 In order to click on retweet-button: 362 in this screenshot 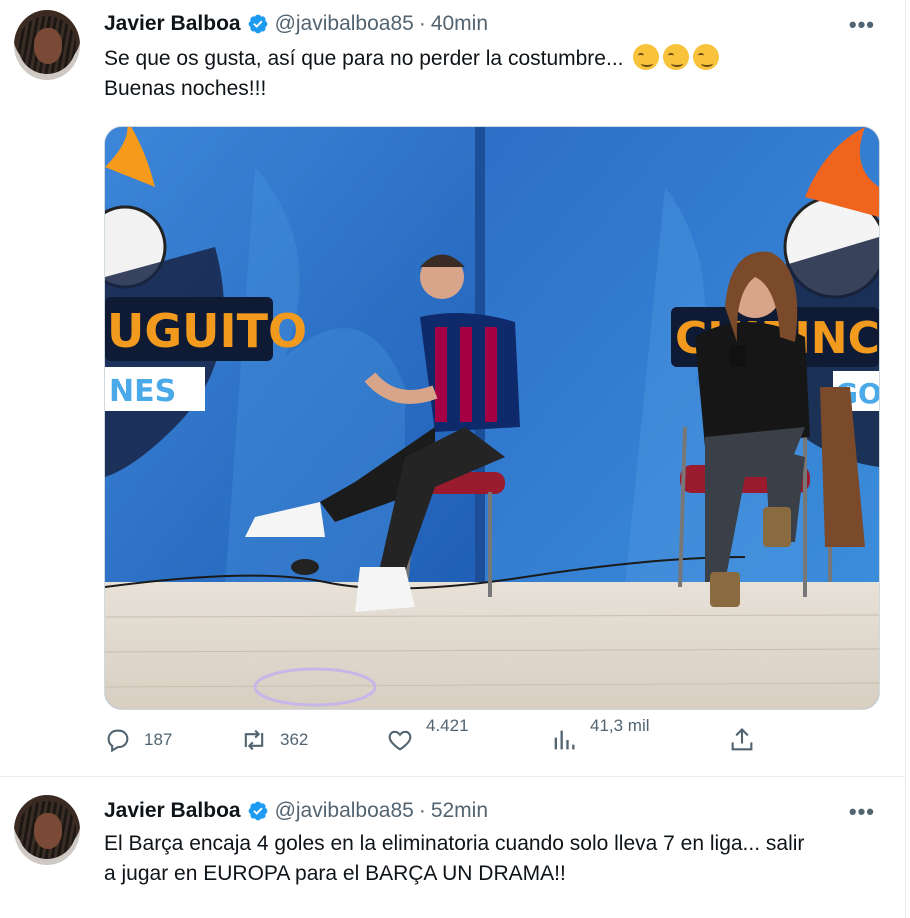, I will do `click(274, 740)`.